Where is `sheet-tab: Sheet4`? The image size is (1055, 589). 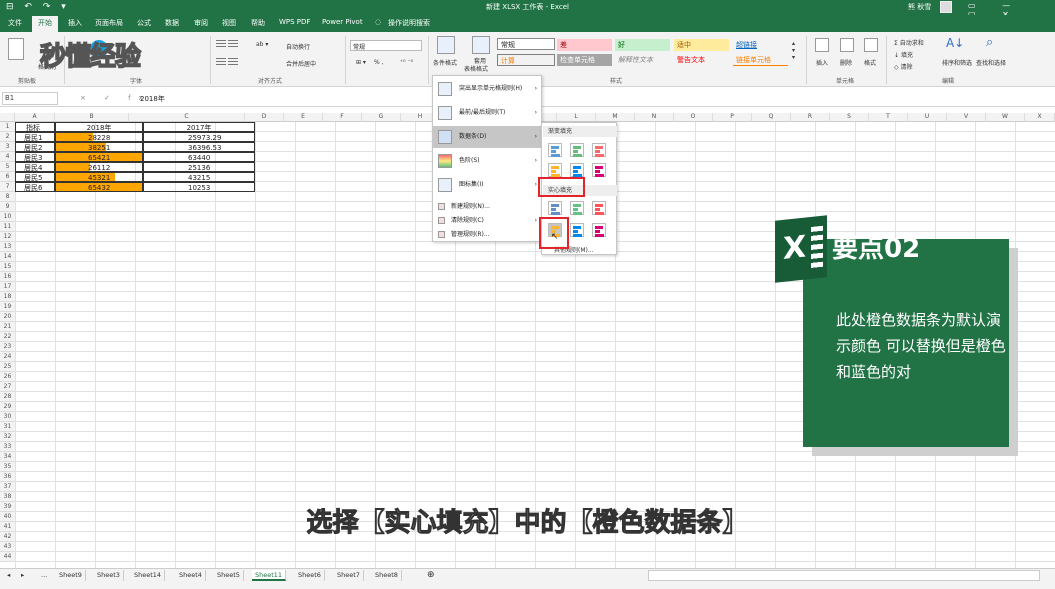
sheet-tab: Sheet4 is located at coordinates (191, 575).